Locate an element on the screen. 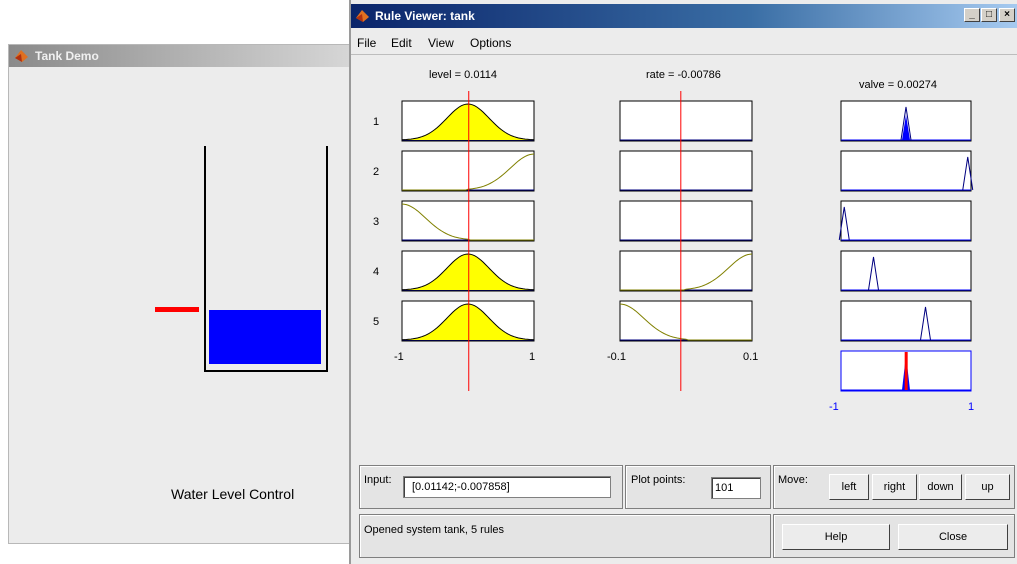 Image resolution: width=1017 pixels, height=564 pixels. rule-viewer-titlebar: Rule Viewer: tank _ □ × is located at coordinates (684, 16).